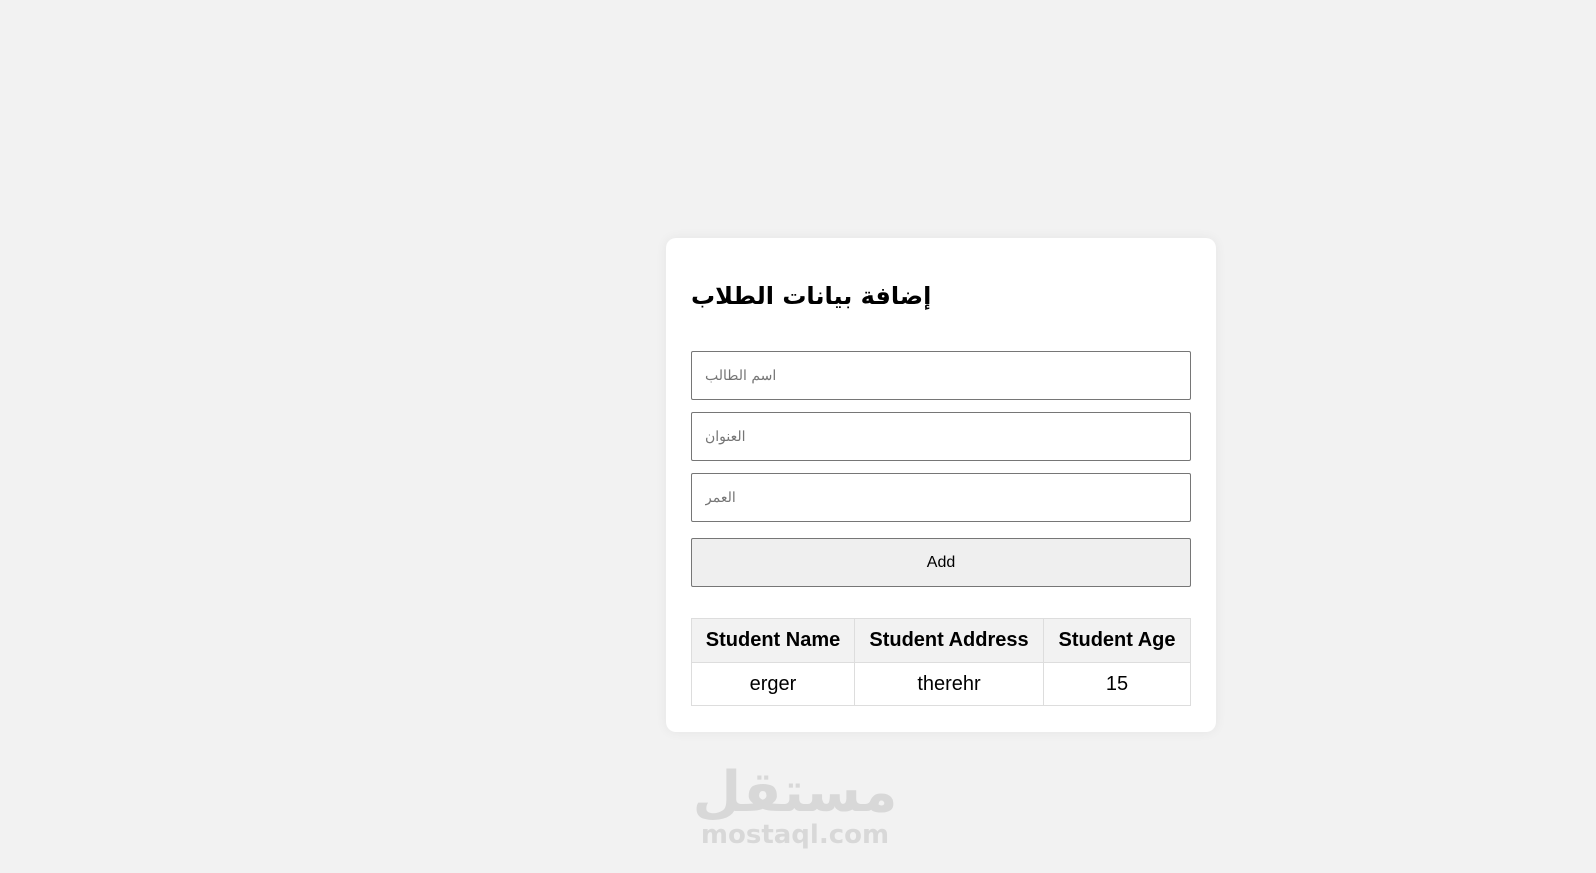 The width and height of the screenshot is (1596, 873). Describe the element at coordinates (941, 562) in the screenshot. I see `add-button: Add` at that location.